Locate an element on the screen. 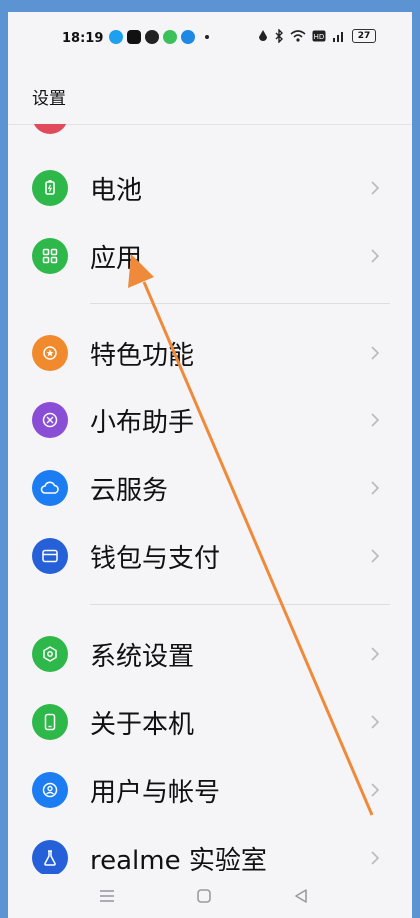 The height and width of the screenshot is (918, 420). settings-item-label: 钱包与支付 is located at coordinates (155, 558).